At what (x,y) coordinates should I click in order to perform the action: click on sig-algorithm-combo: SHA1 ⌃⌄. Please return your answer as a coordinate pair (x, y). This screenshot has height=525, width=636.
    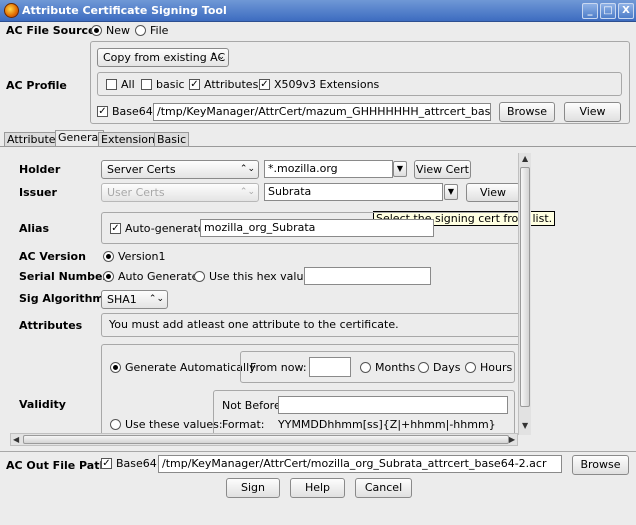
    Looking at the image, I should click on (134, 299).